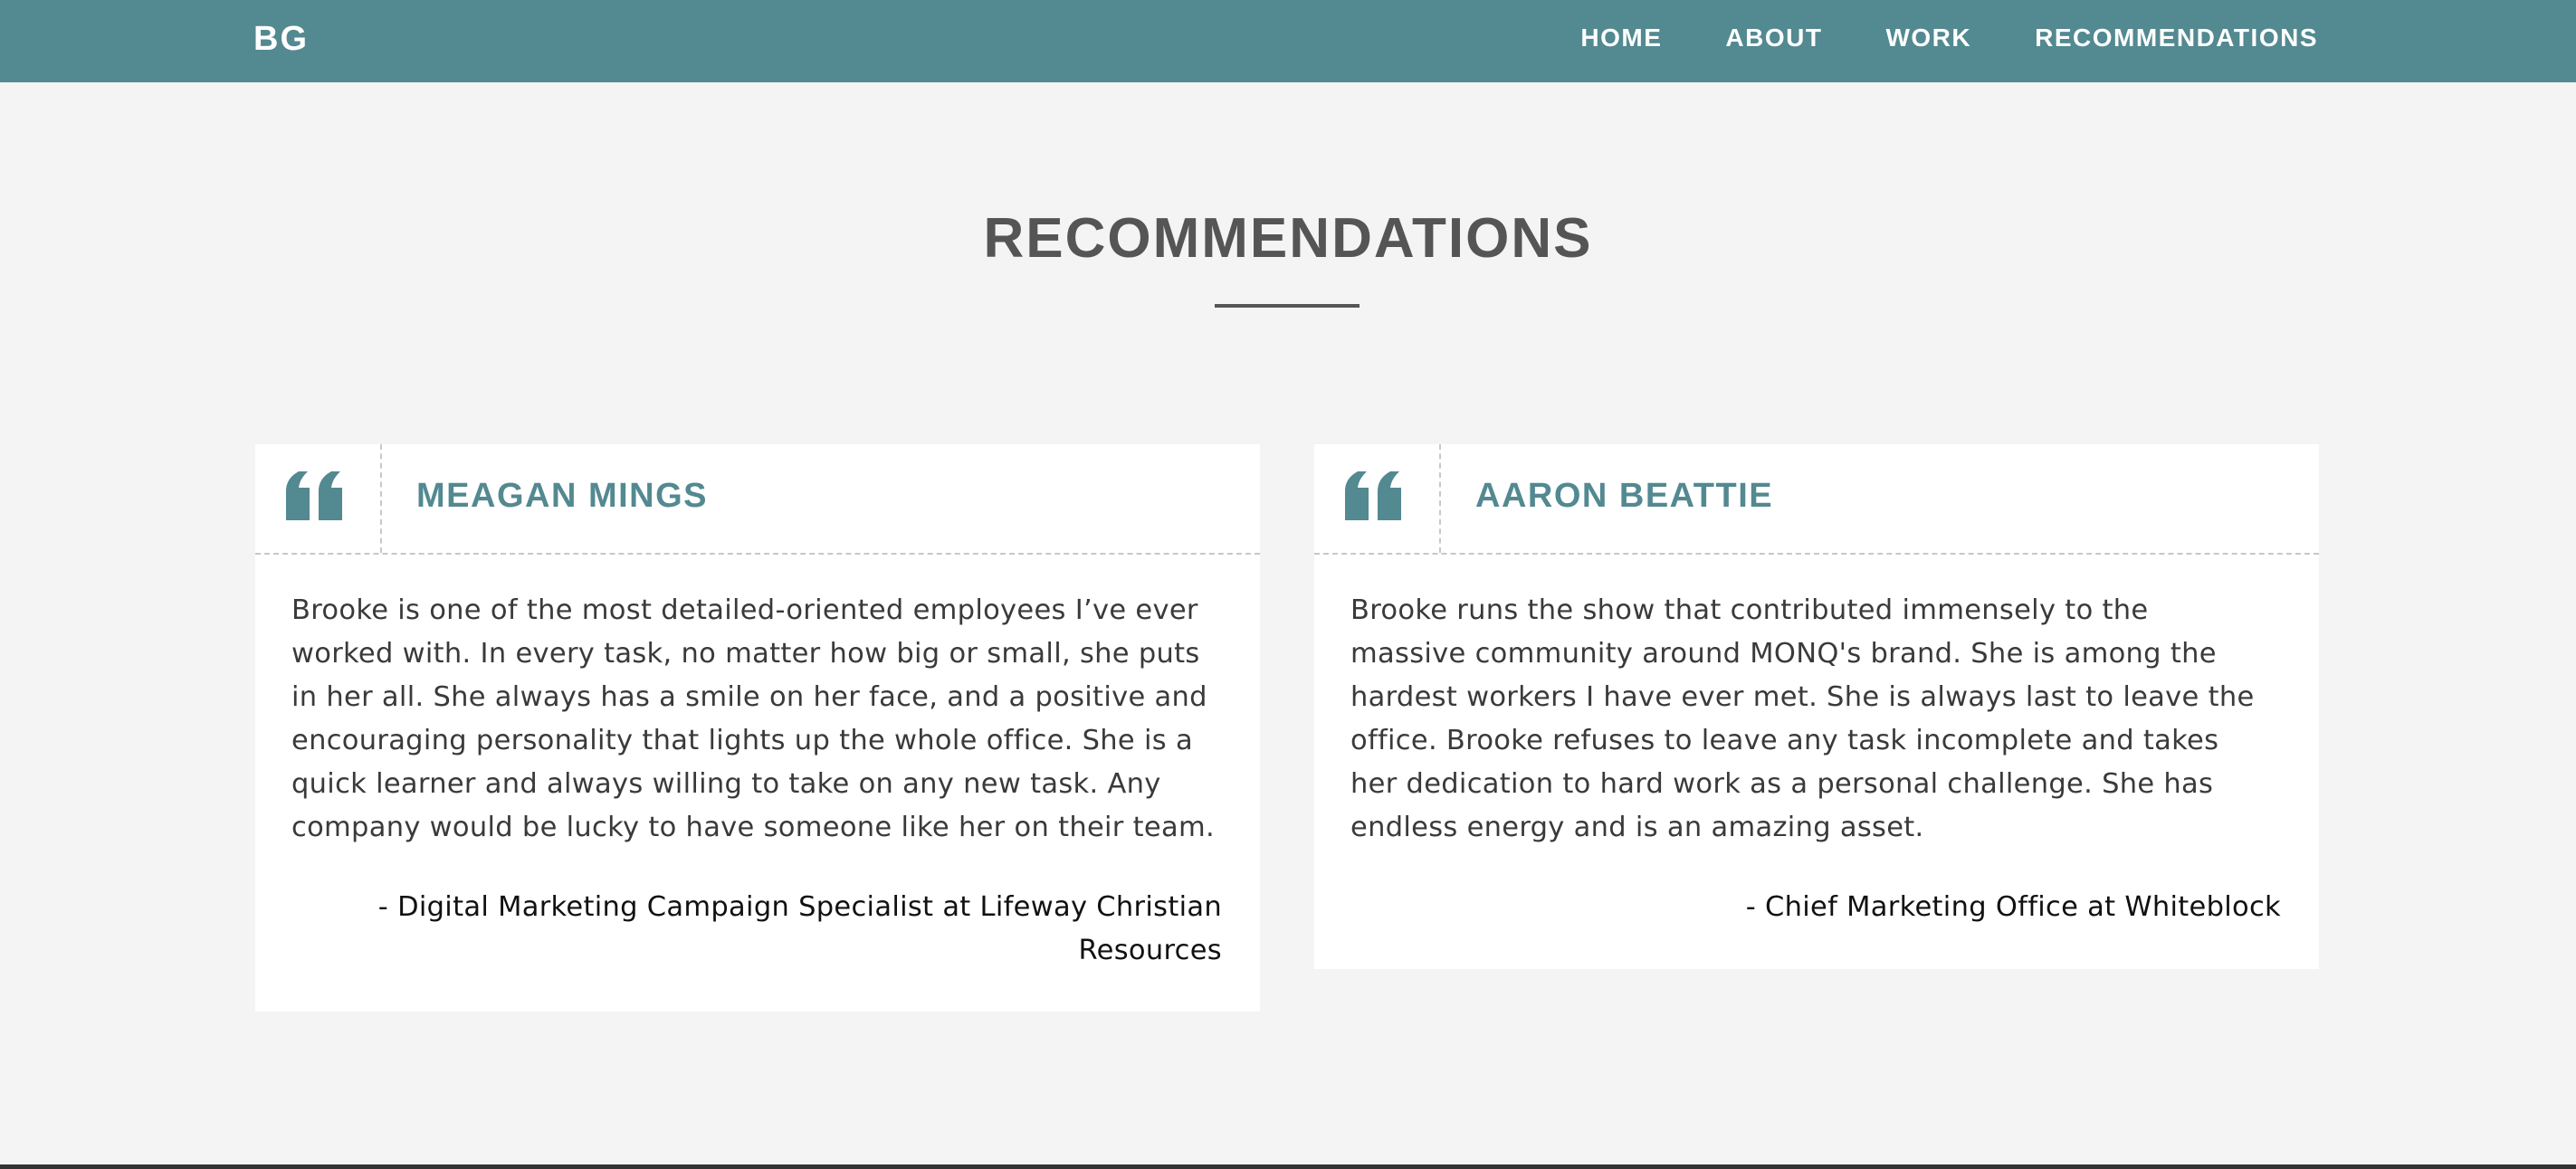 The height and width of the screenshot is (1169, 2576). I want to click on card-header: MEAGAN MINGS, so click(758, 499).